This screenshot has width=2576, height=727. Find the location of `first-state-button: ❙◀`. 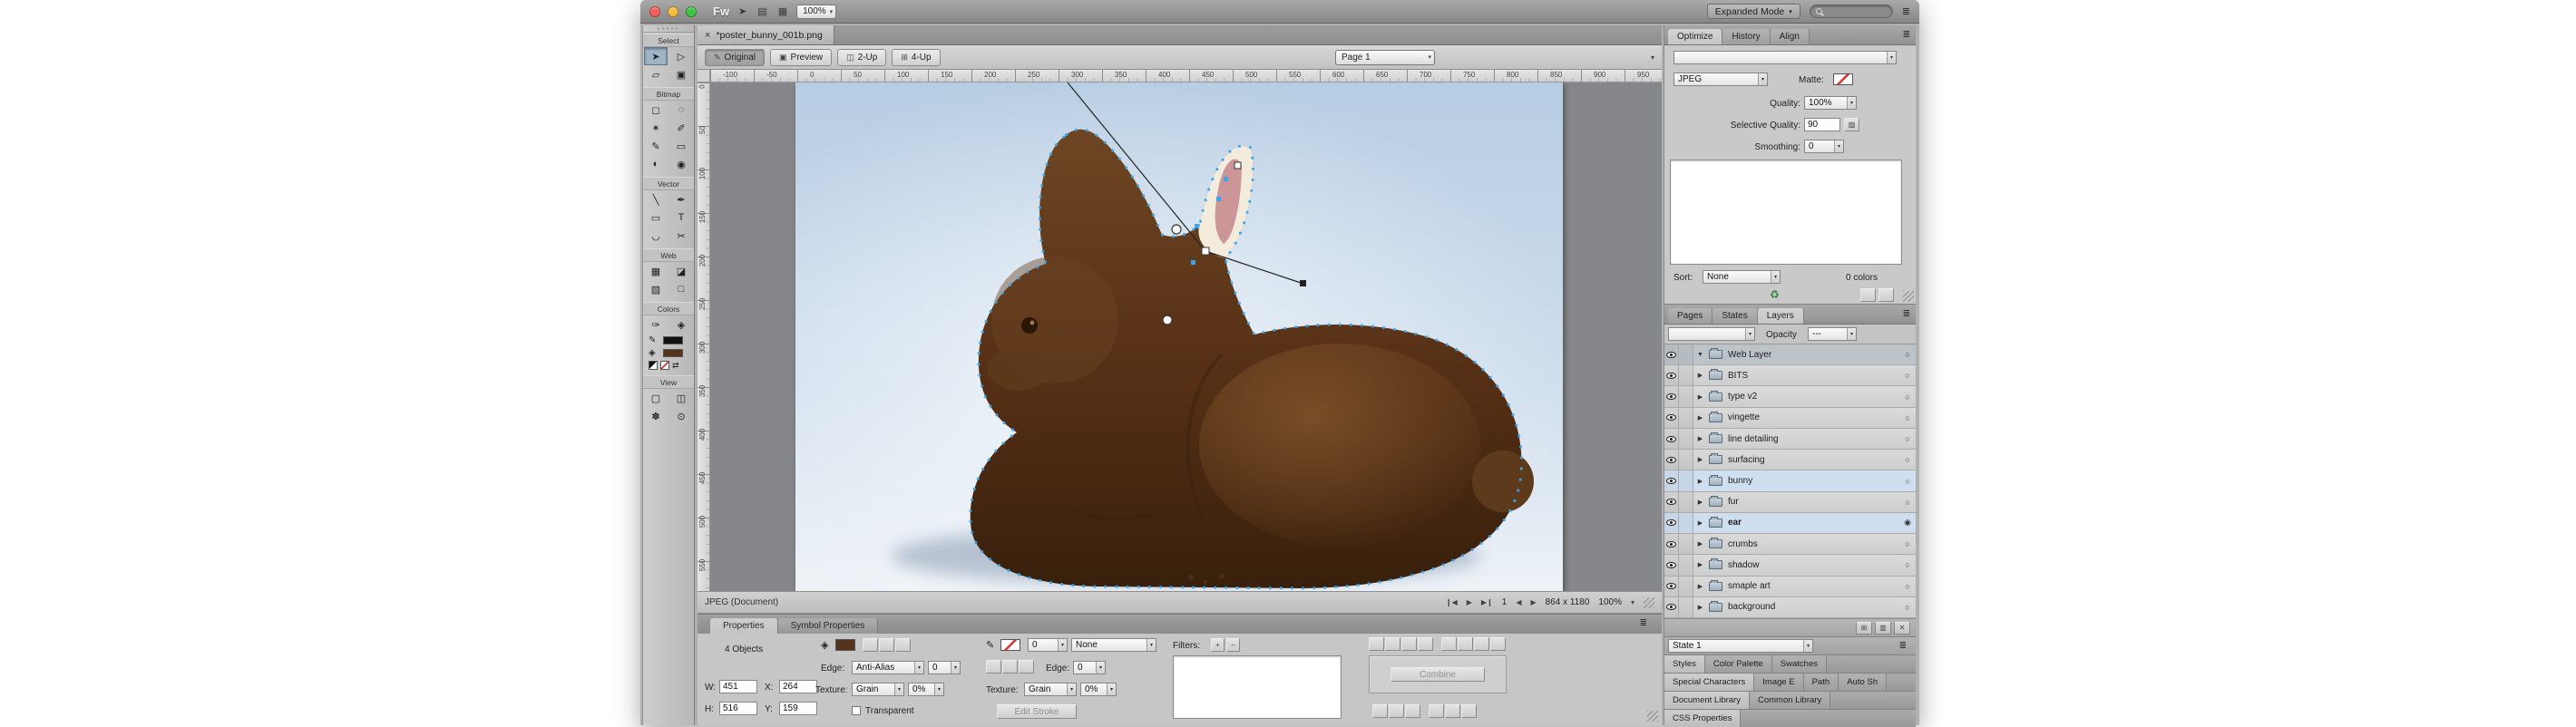

first-state-button: ❙◀ is located at coordinates (1452, 602).